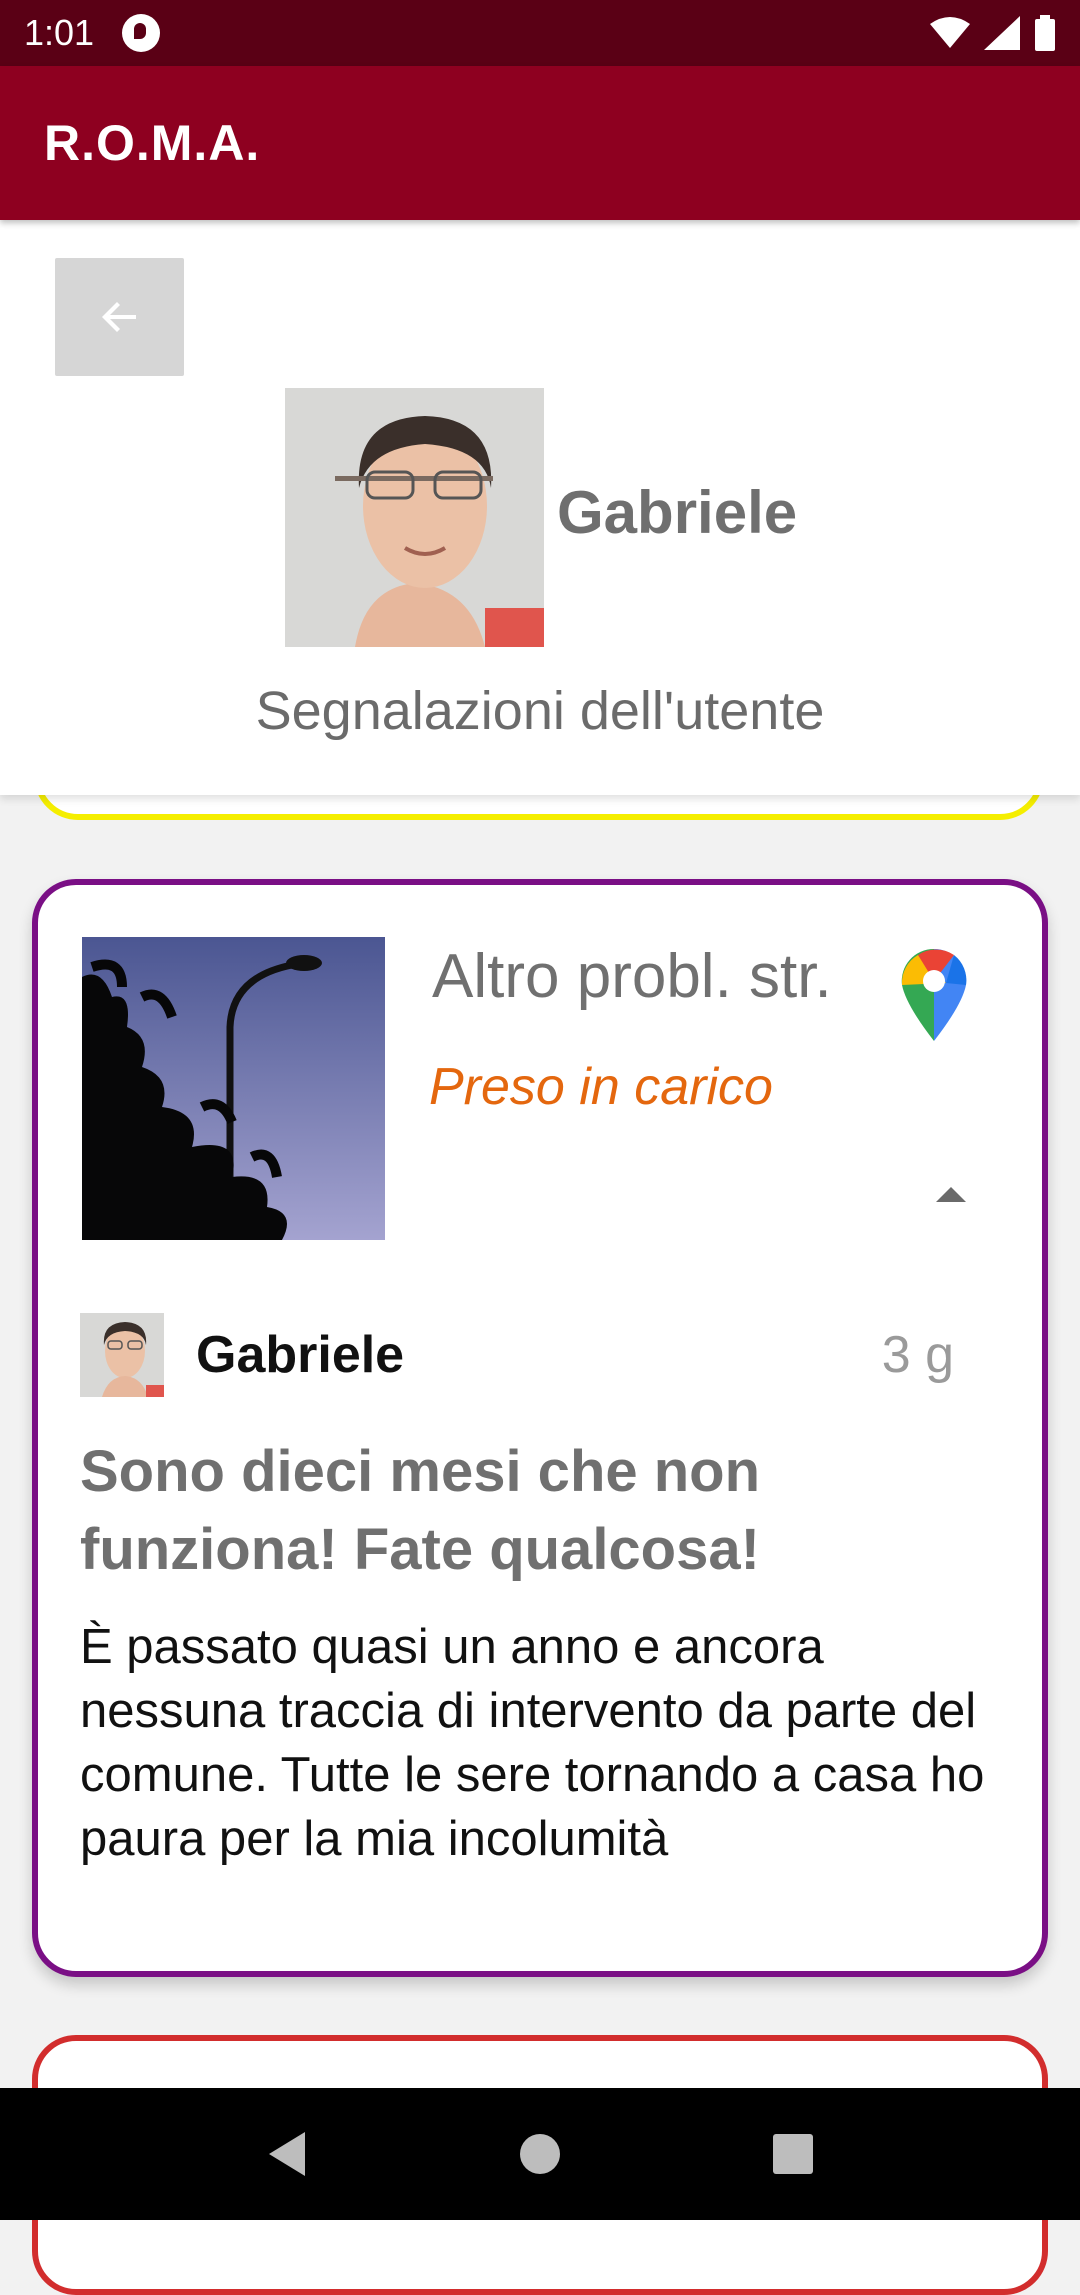  What do you see at coordinates (601, 1087) in the screenshot?
I see `report-status: Preso in carico` at bounding box center [601, 1087].